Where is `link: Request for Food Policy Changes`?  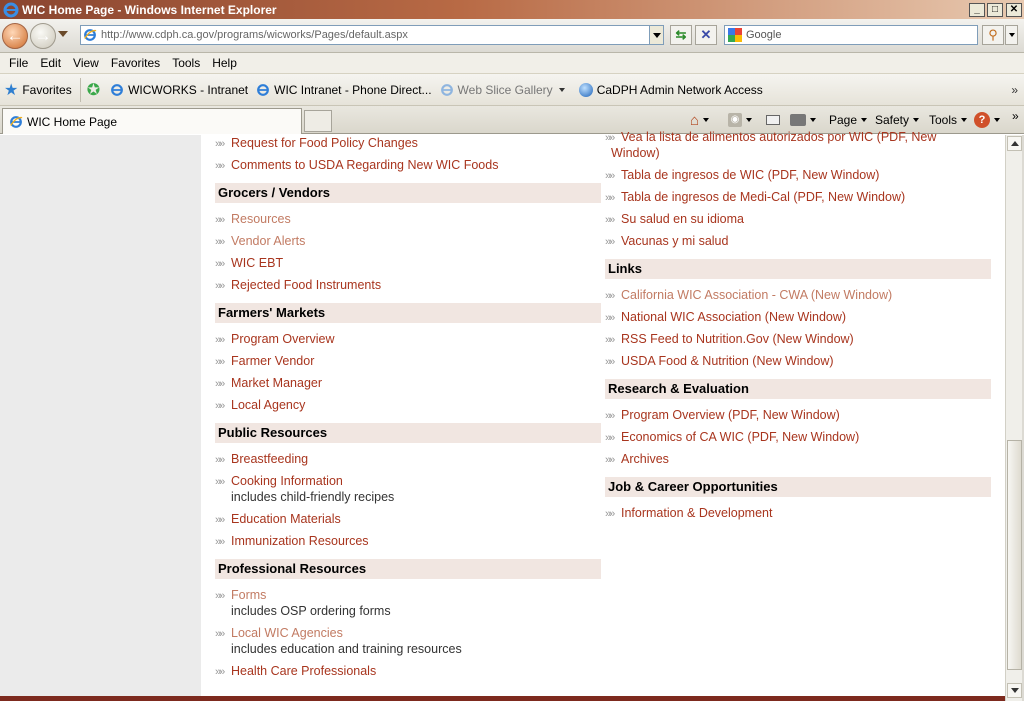
link: Request for Food Policy Changes is located at coordinates (324, 143).